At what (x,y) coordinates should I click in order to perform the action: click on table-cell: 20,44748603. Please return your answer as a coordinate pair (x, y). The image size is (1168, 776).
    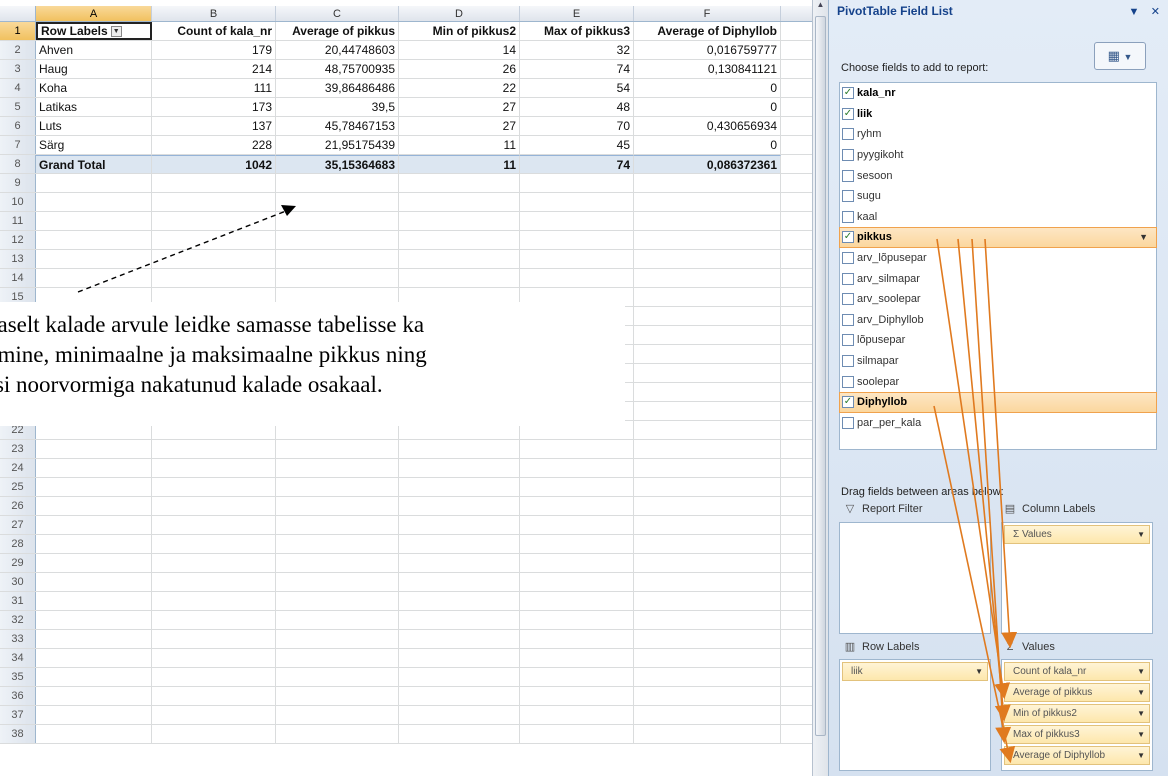
    Looking at the image, I should click on (337, 50).